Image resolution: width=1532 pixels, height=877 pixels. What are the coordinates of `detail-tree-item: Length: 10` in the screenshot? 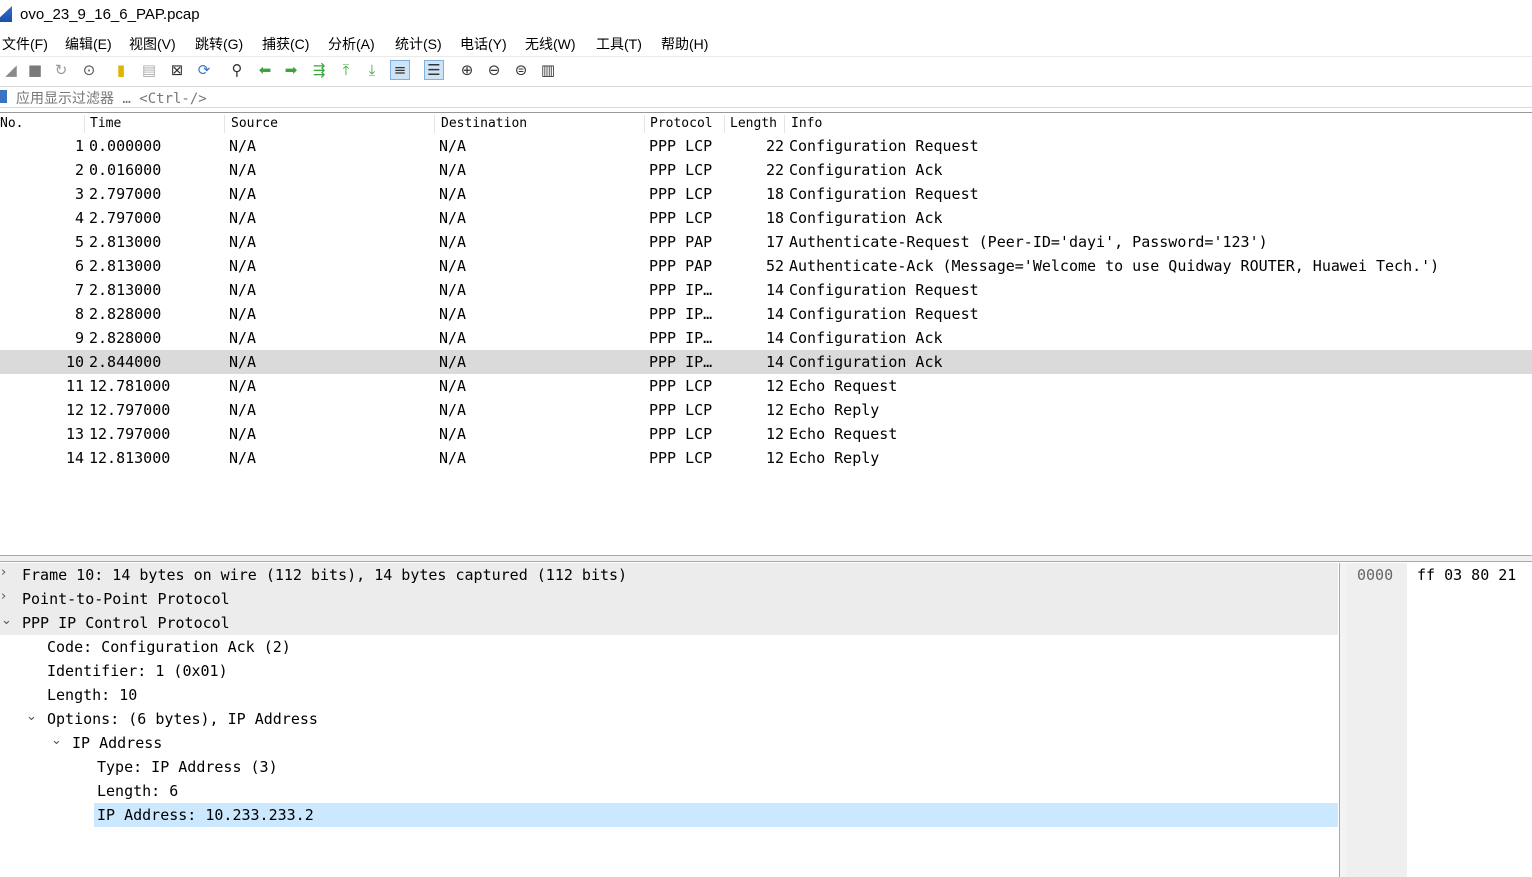 It's located at (669, 695).